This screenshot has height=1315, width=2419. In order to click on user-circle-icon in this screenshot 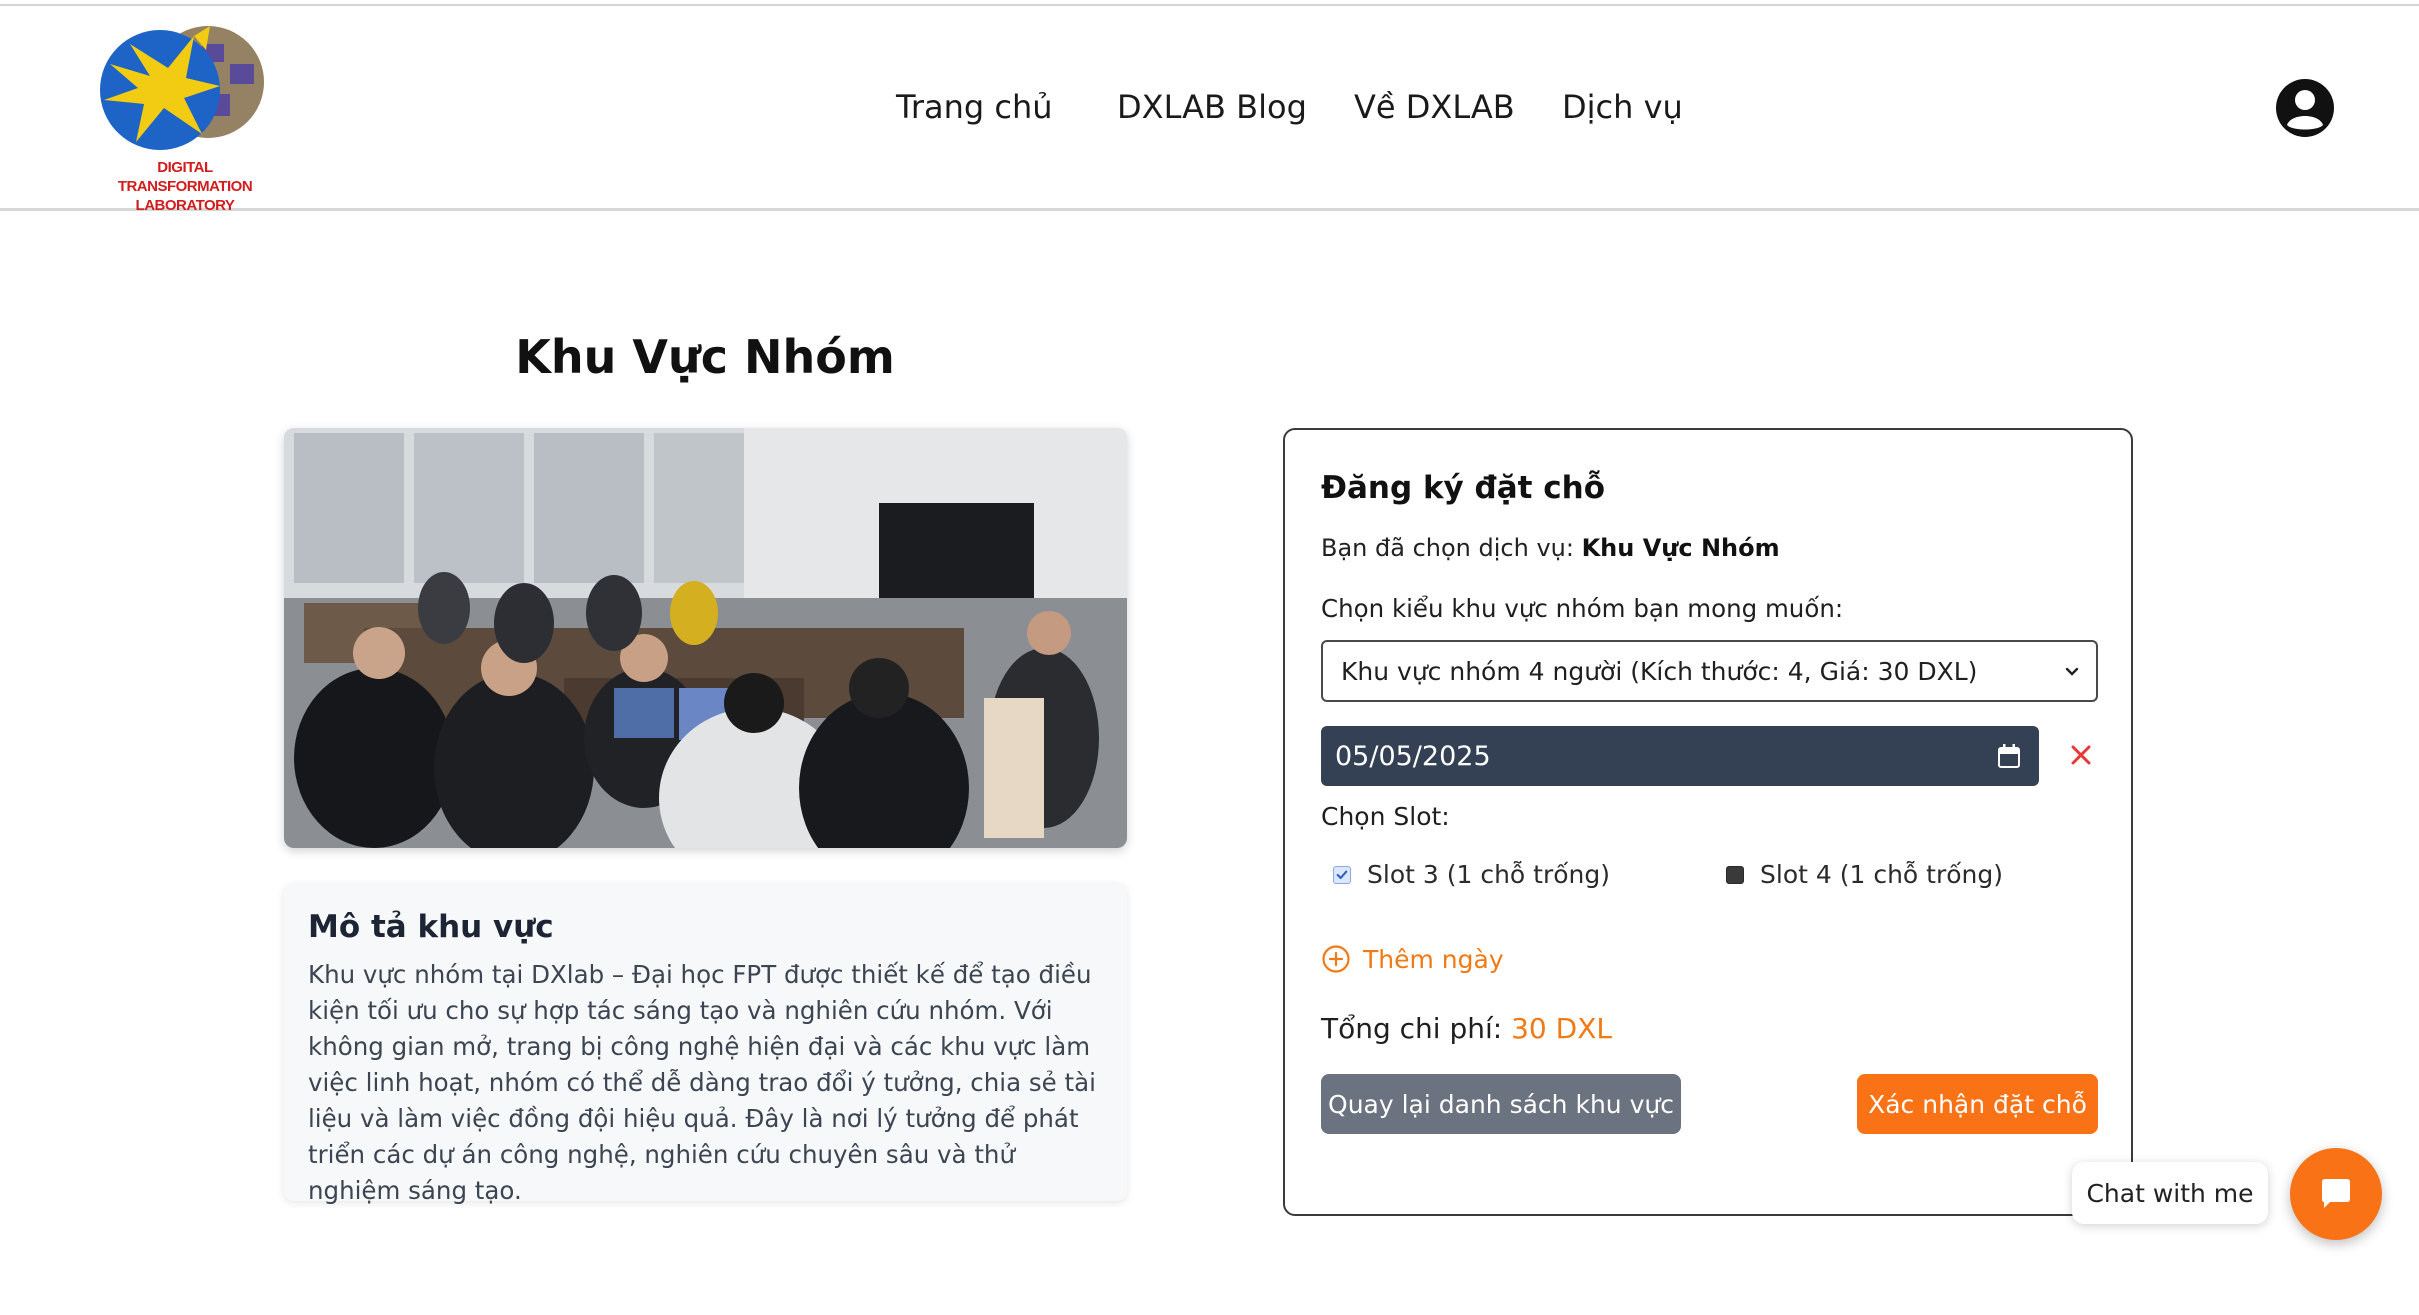, I will do `click(2305, 108)`.